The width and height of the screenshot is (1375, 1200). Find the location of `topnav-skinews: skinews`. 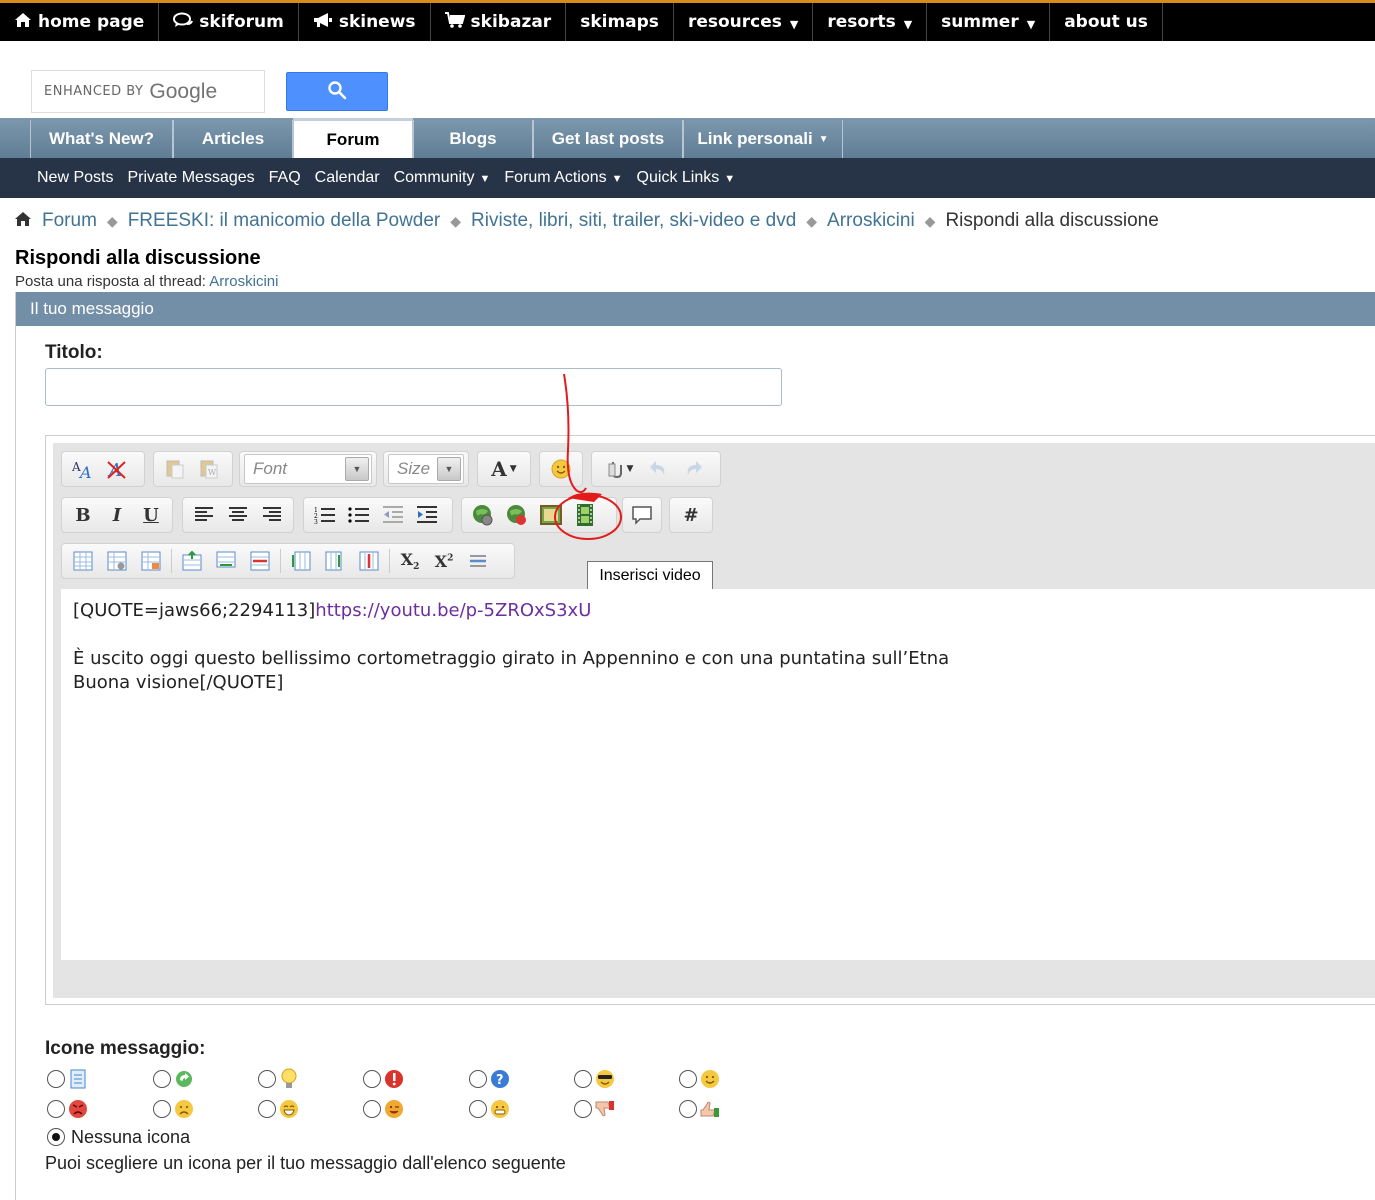

topnav-skinews: skinews is located at coordinates (365, 22).